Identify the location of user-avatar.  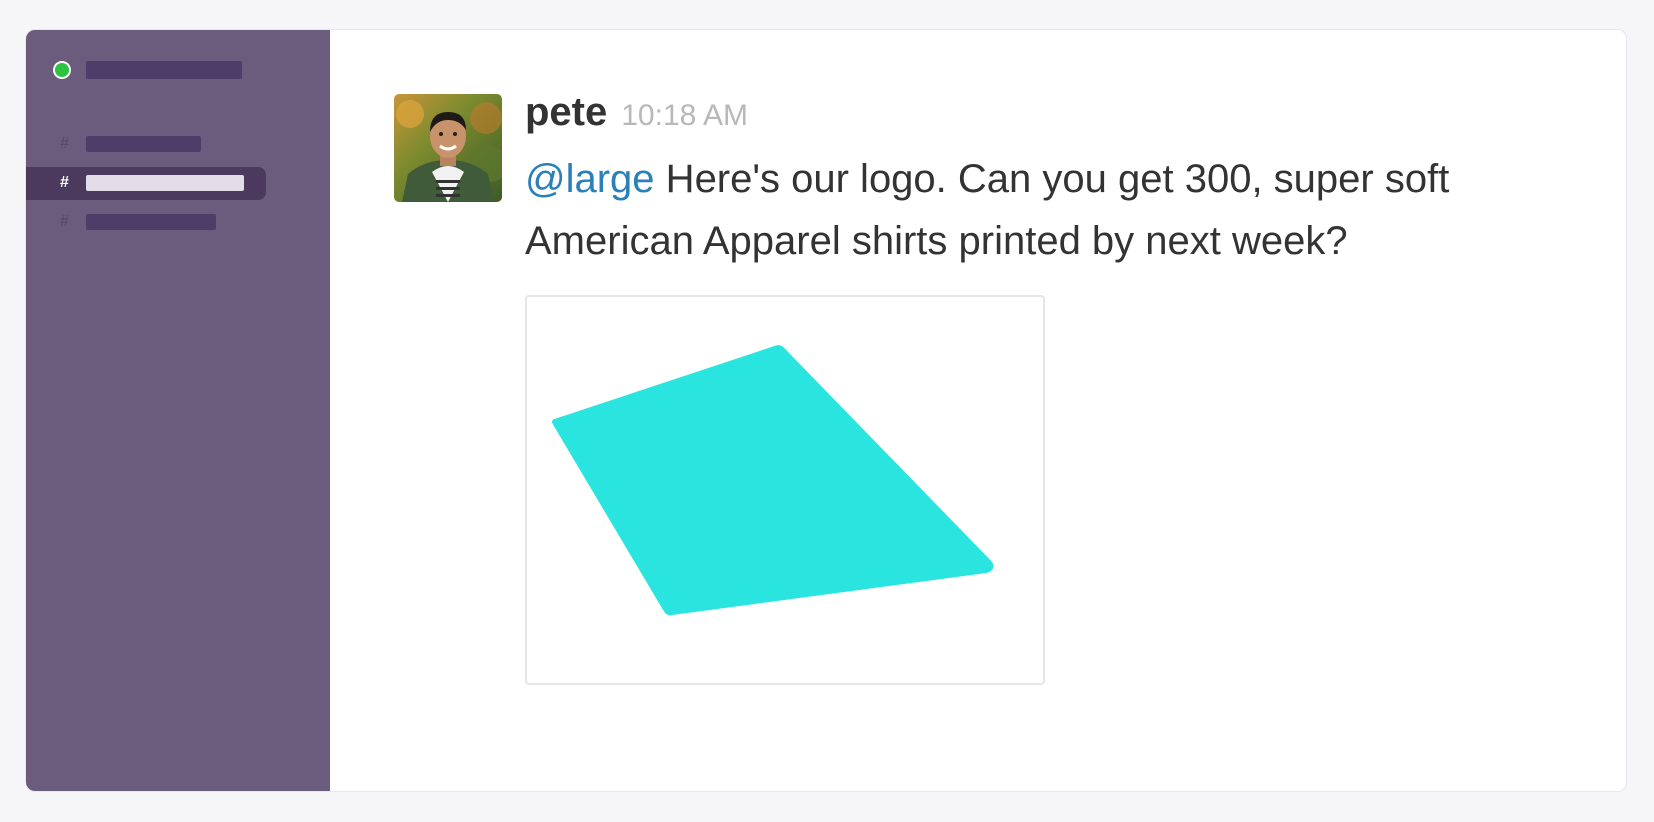
(448, 148).